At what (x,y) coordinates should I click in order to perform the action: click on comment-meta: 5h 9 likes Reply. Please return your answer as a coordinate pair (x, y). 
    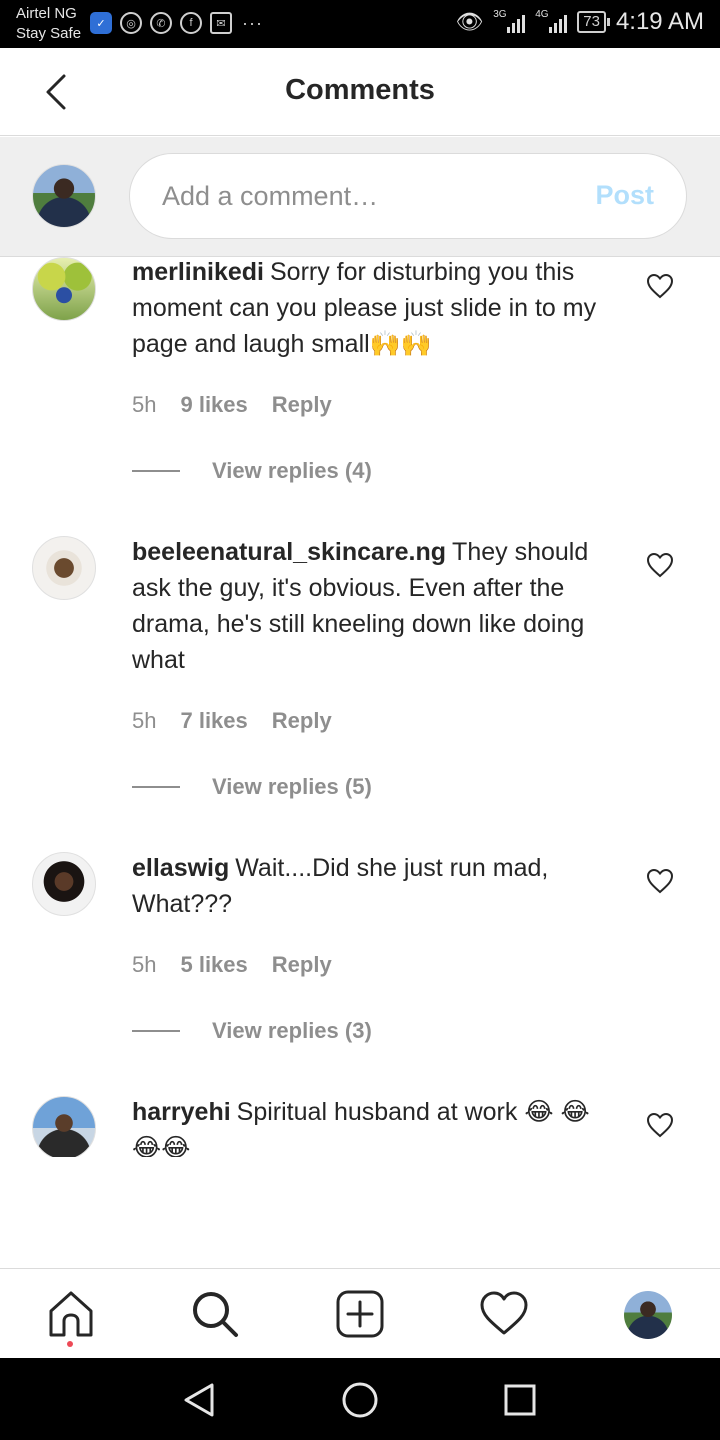
    Looking at the image, I should click on (232, 405).